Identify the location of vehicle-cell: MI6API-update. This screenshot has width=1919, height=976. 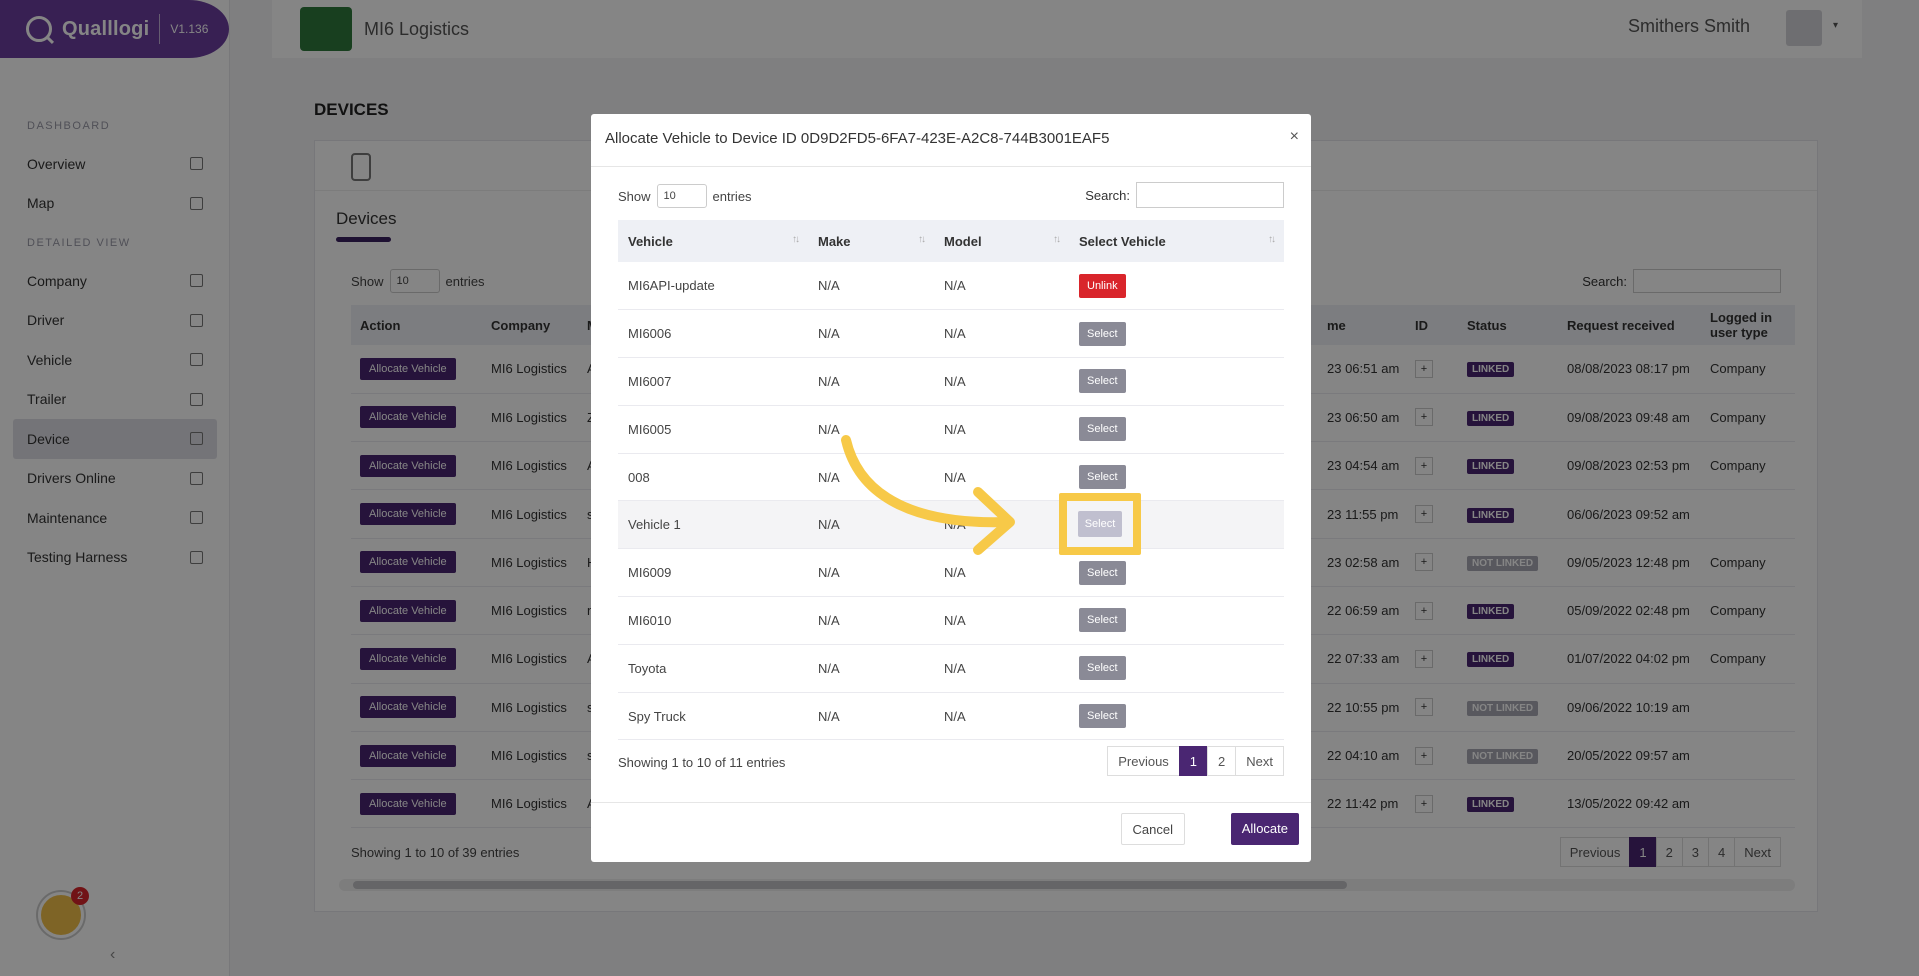
(713, 286).